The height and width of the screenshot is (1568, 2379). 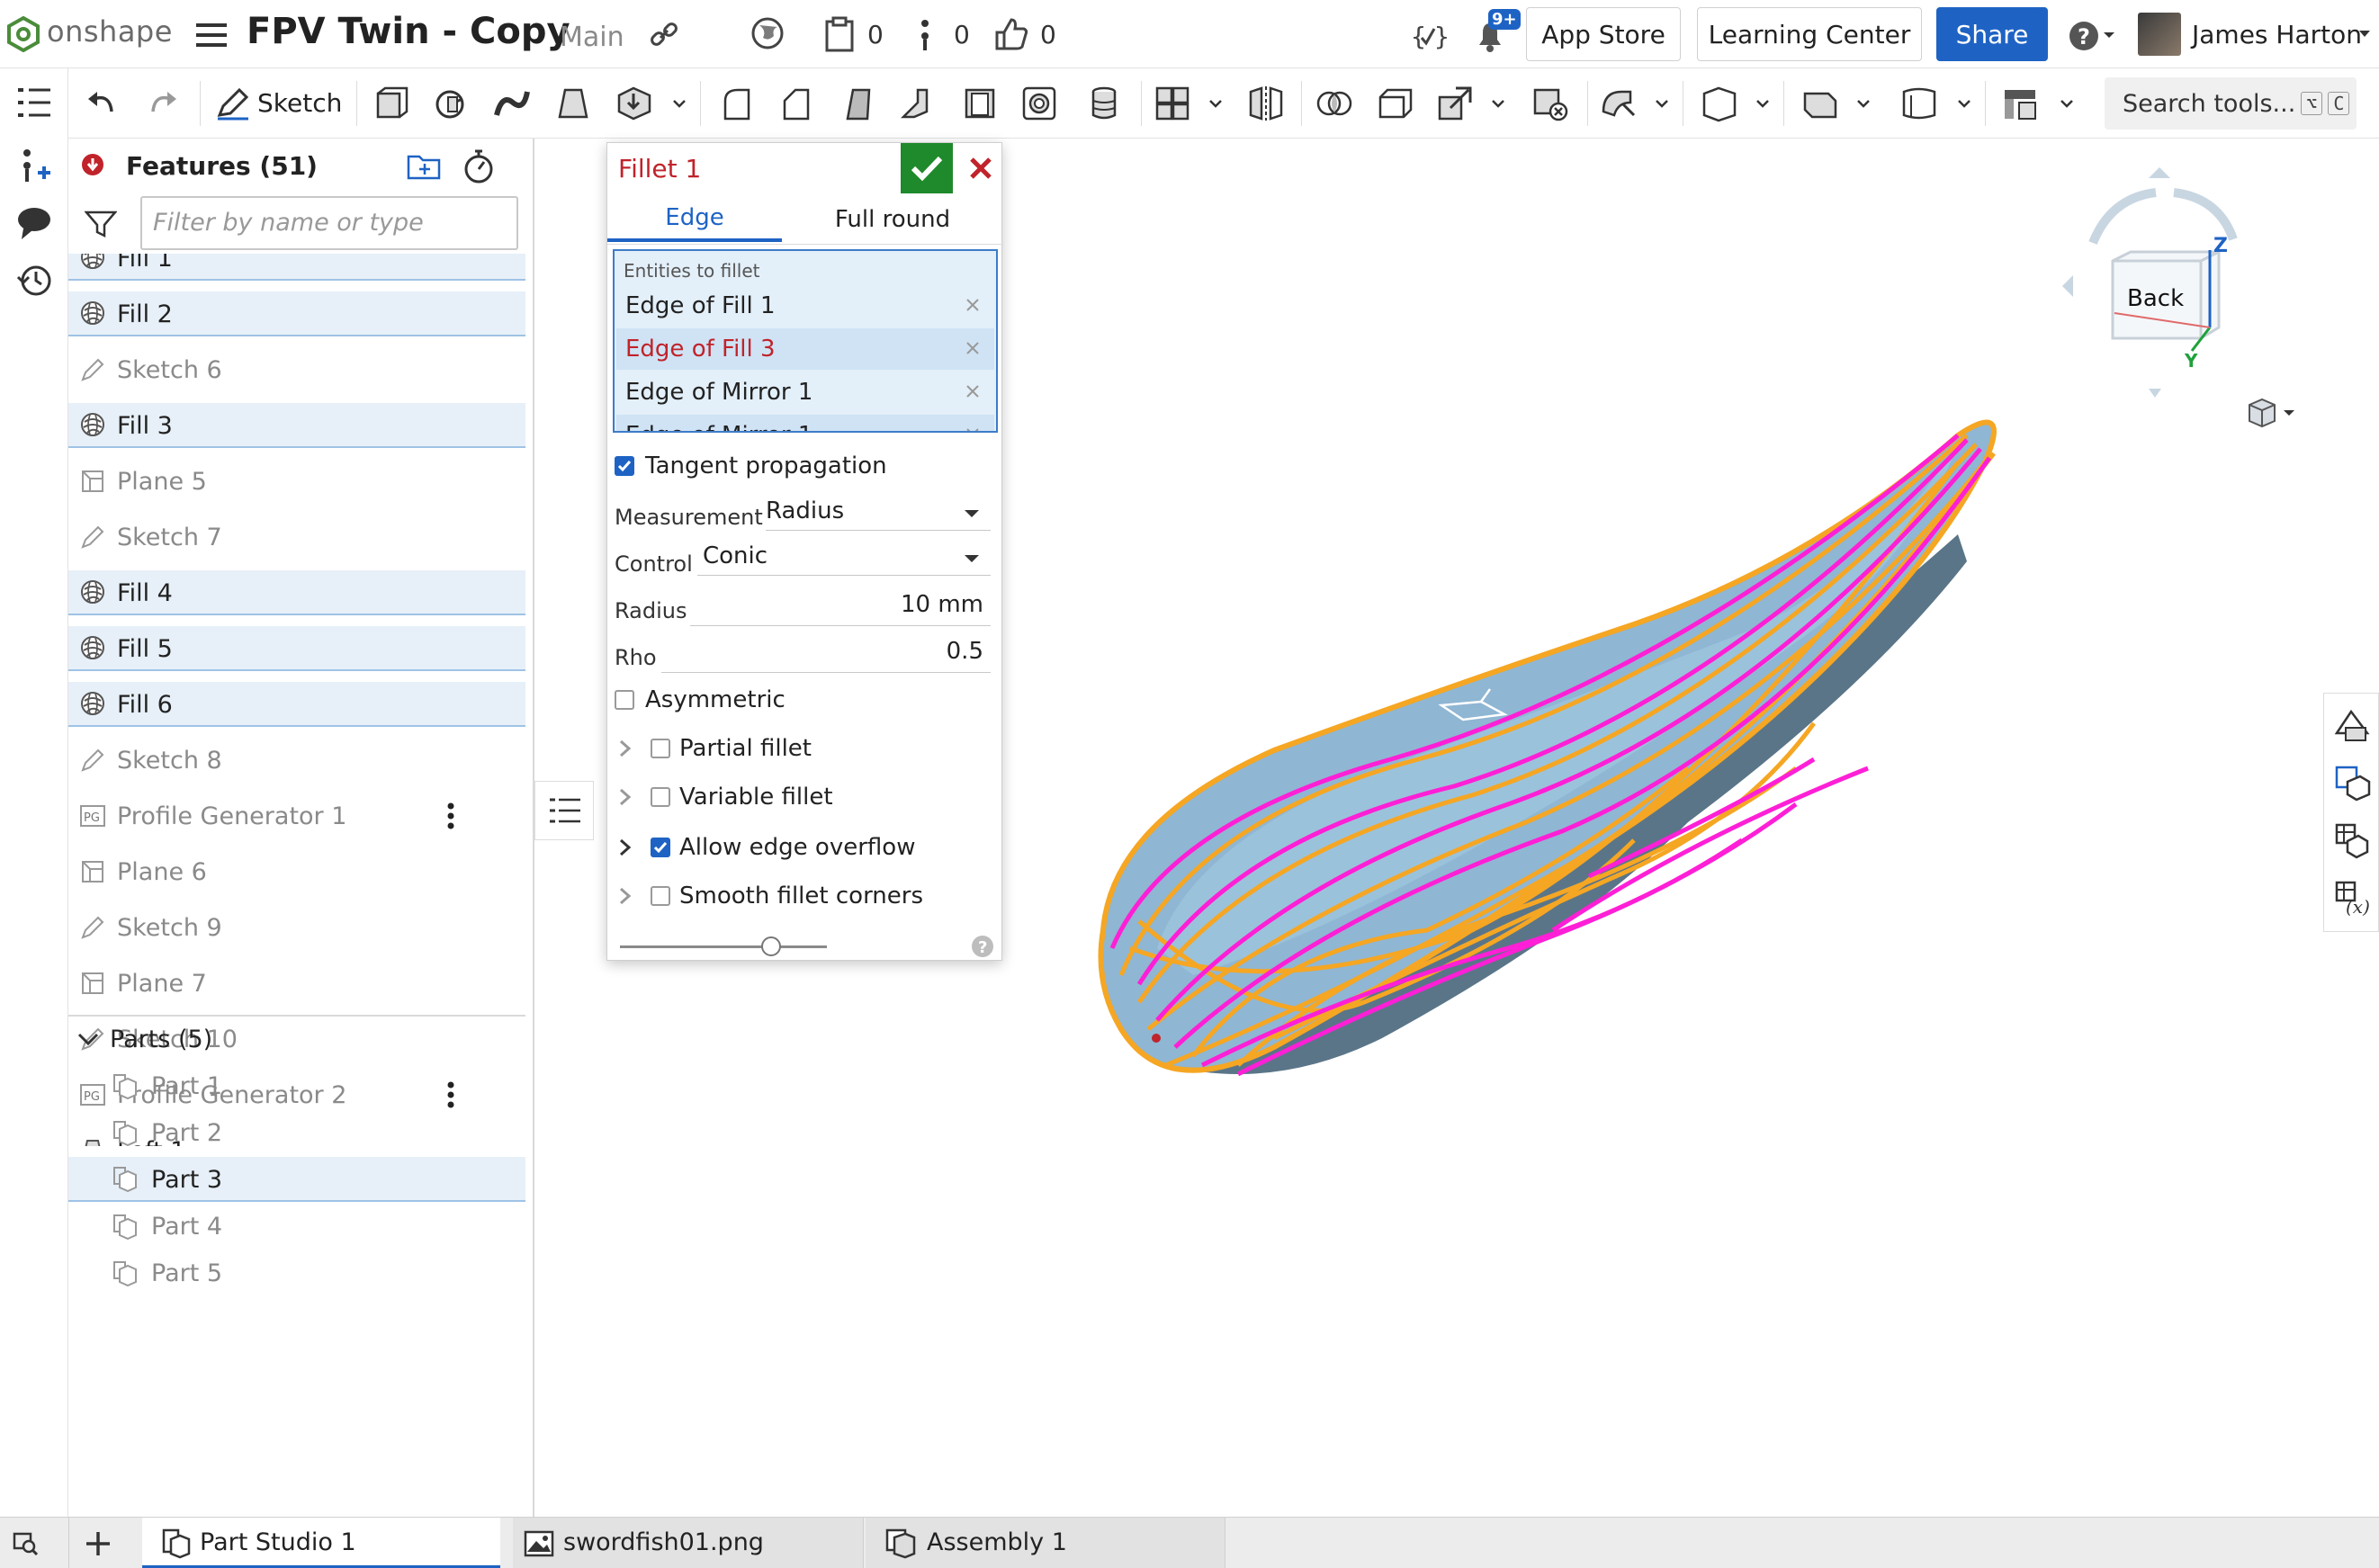 What do you see at coordinates (893, 219) in the screenshot?
I see `tab-full-round: Full round` at bounding box center [893, 219].